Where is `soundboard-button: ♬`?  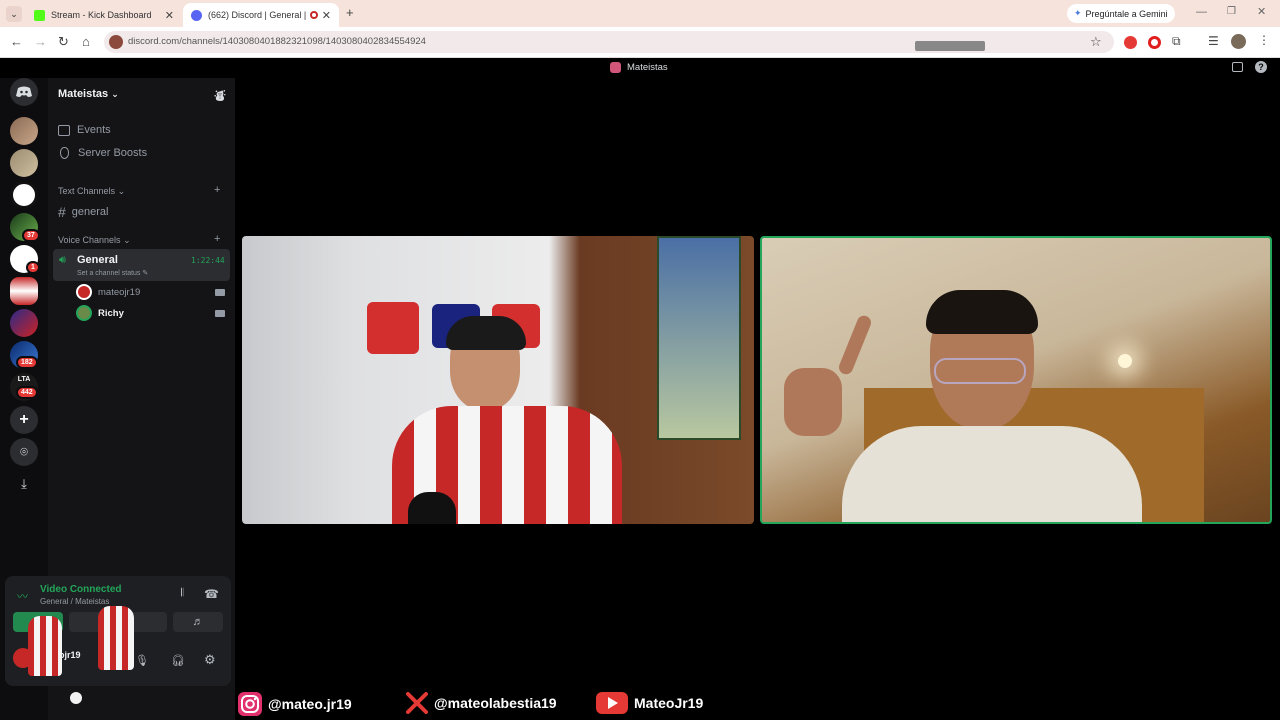 soundboard-button: ♬ is located at coordinates (198, 622).